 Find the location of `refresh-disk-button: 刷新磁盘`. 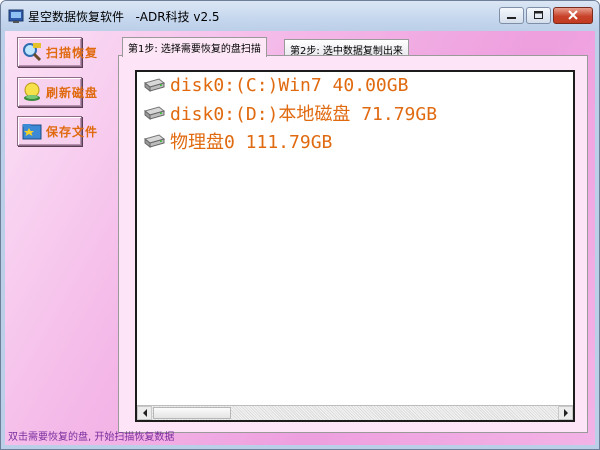

refresh-disk-button: 刷新磁盘 is located at coordinates (57, 92).